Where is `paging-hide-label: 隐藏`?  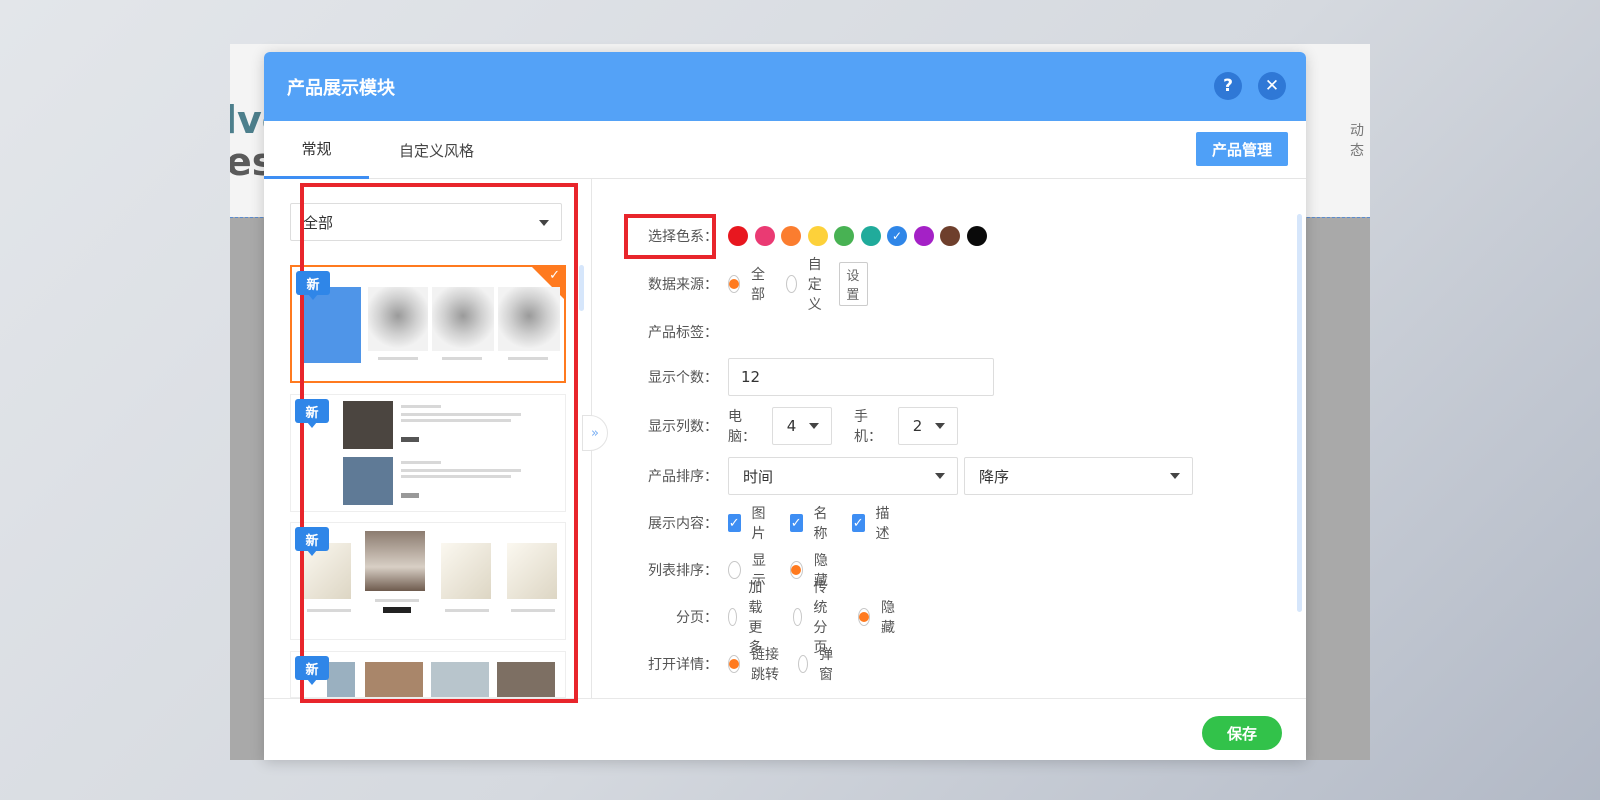
paging-hide-label: 隐藏 is located at coordinates (888, 618).